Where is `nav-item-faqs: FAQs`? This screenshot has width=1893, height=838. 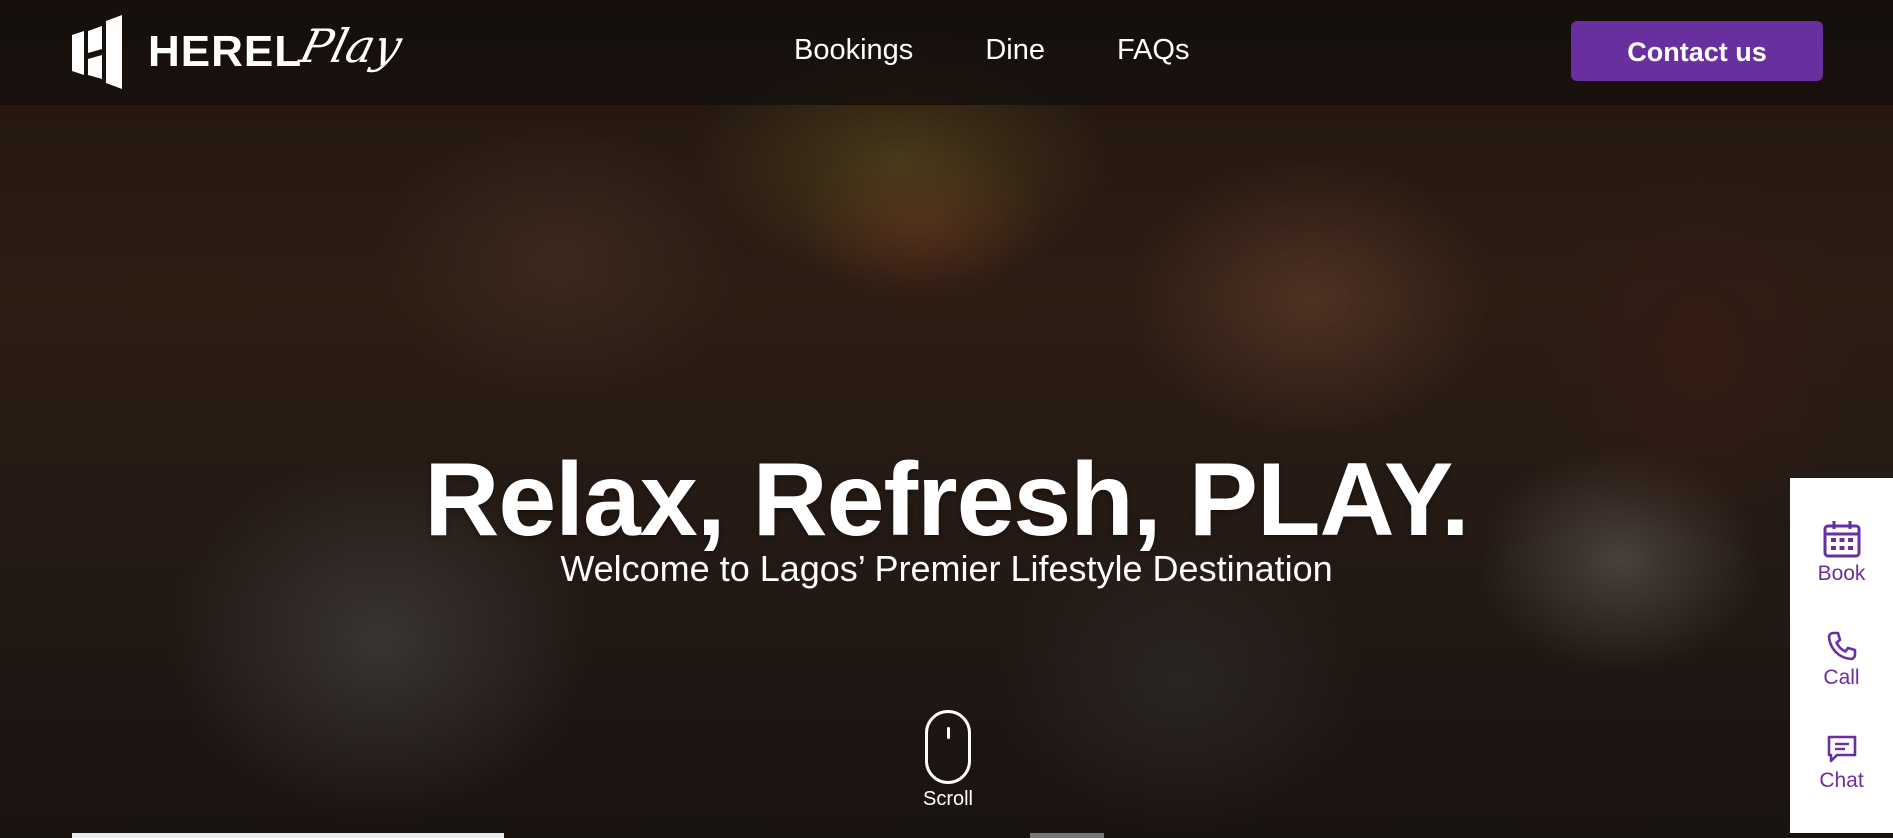
nav-item-faqs: FAQs is located at coordinates (1153, 50).